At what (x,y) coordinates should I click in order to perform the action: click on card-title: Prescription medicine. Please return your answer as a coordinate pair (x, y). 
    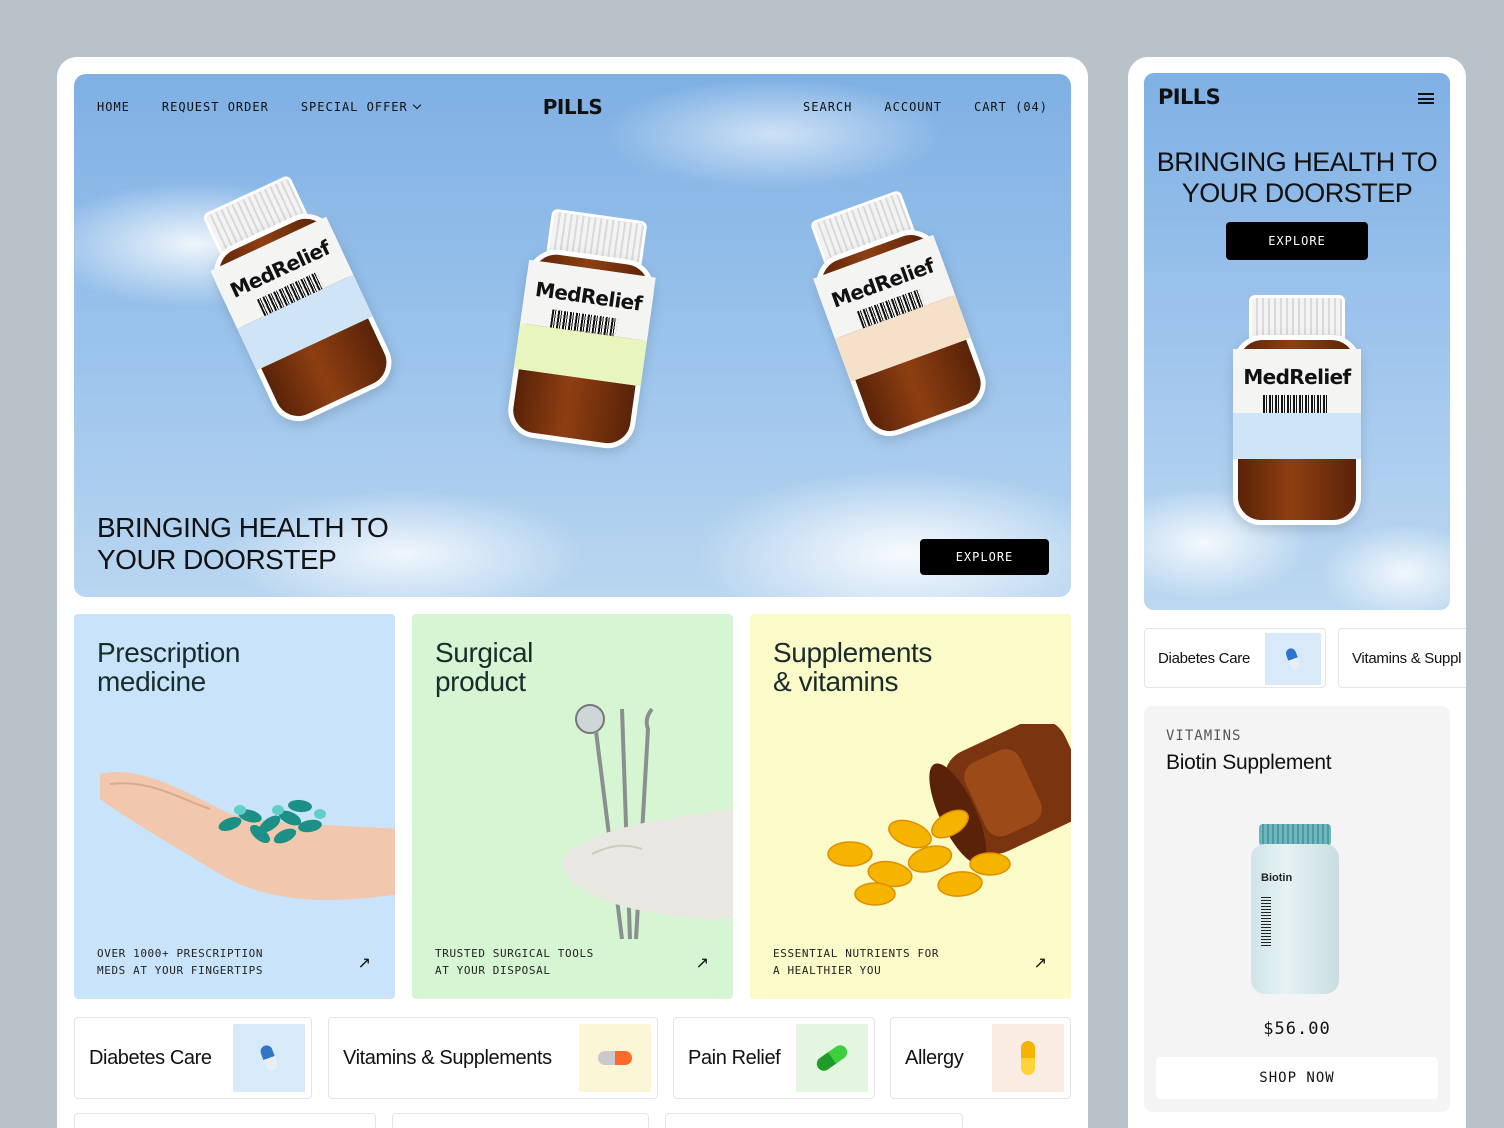
    Looking at the image, I should click on (169, 667).